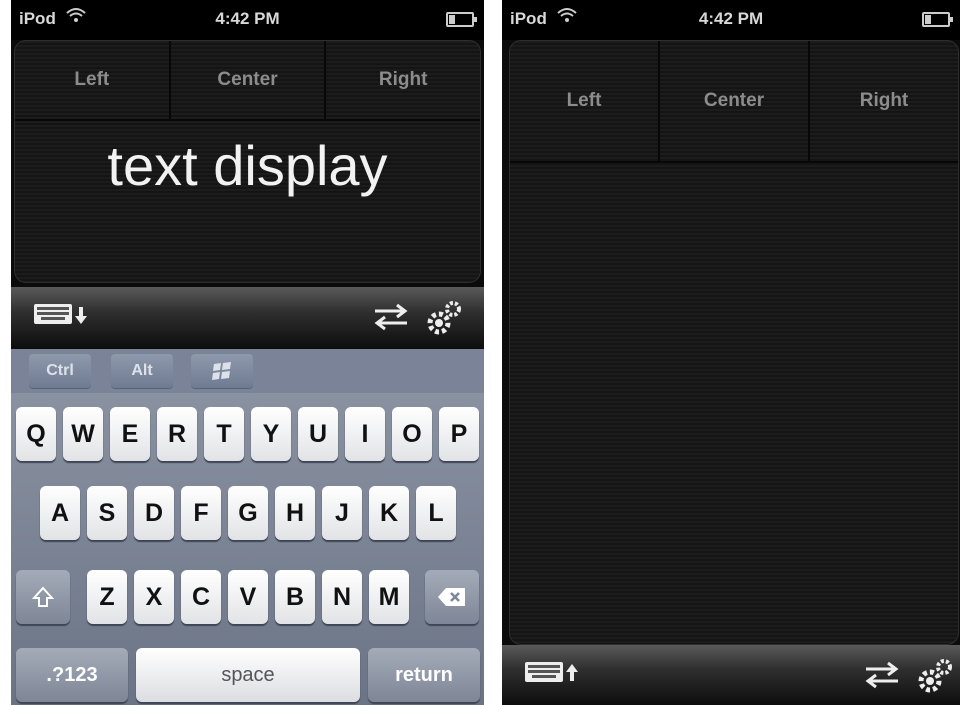  Describe the element at coordinates (142, 371) in the screenshot. I see `alt-key: Alt` at that location.